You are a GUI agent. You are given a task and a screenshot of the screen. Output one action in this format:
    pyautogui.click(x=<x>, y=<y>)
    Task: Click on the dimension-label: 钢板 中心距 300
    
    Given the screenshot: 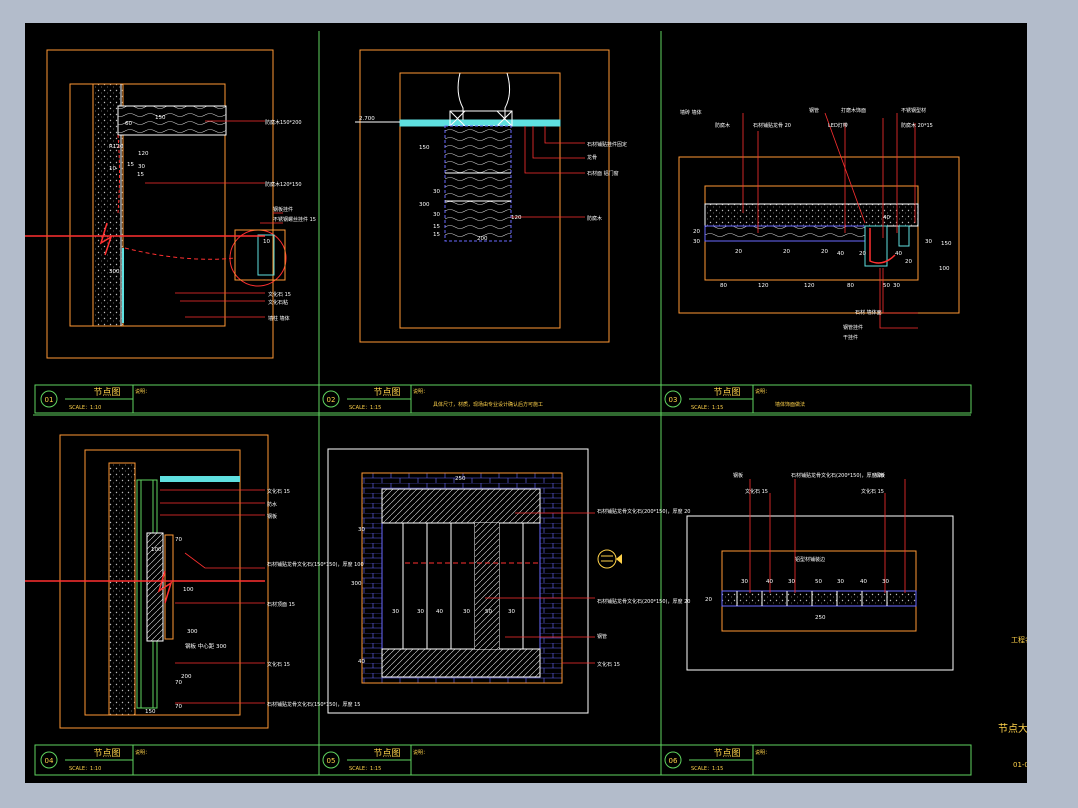 What is the action you would take?
    pyautogui.click(x=206, y=646)
    